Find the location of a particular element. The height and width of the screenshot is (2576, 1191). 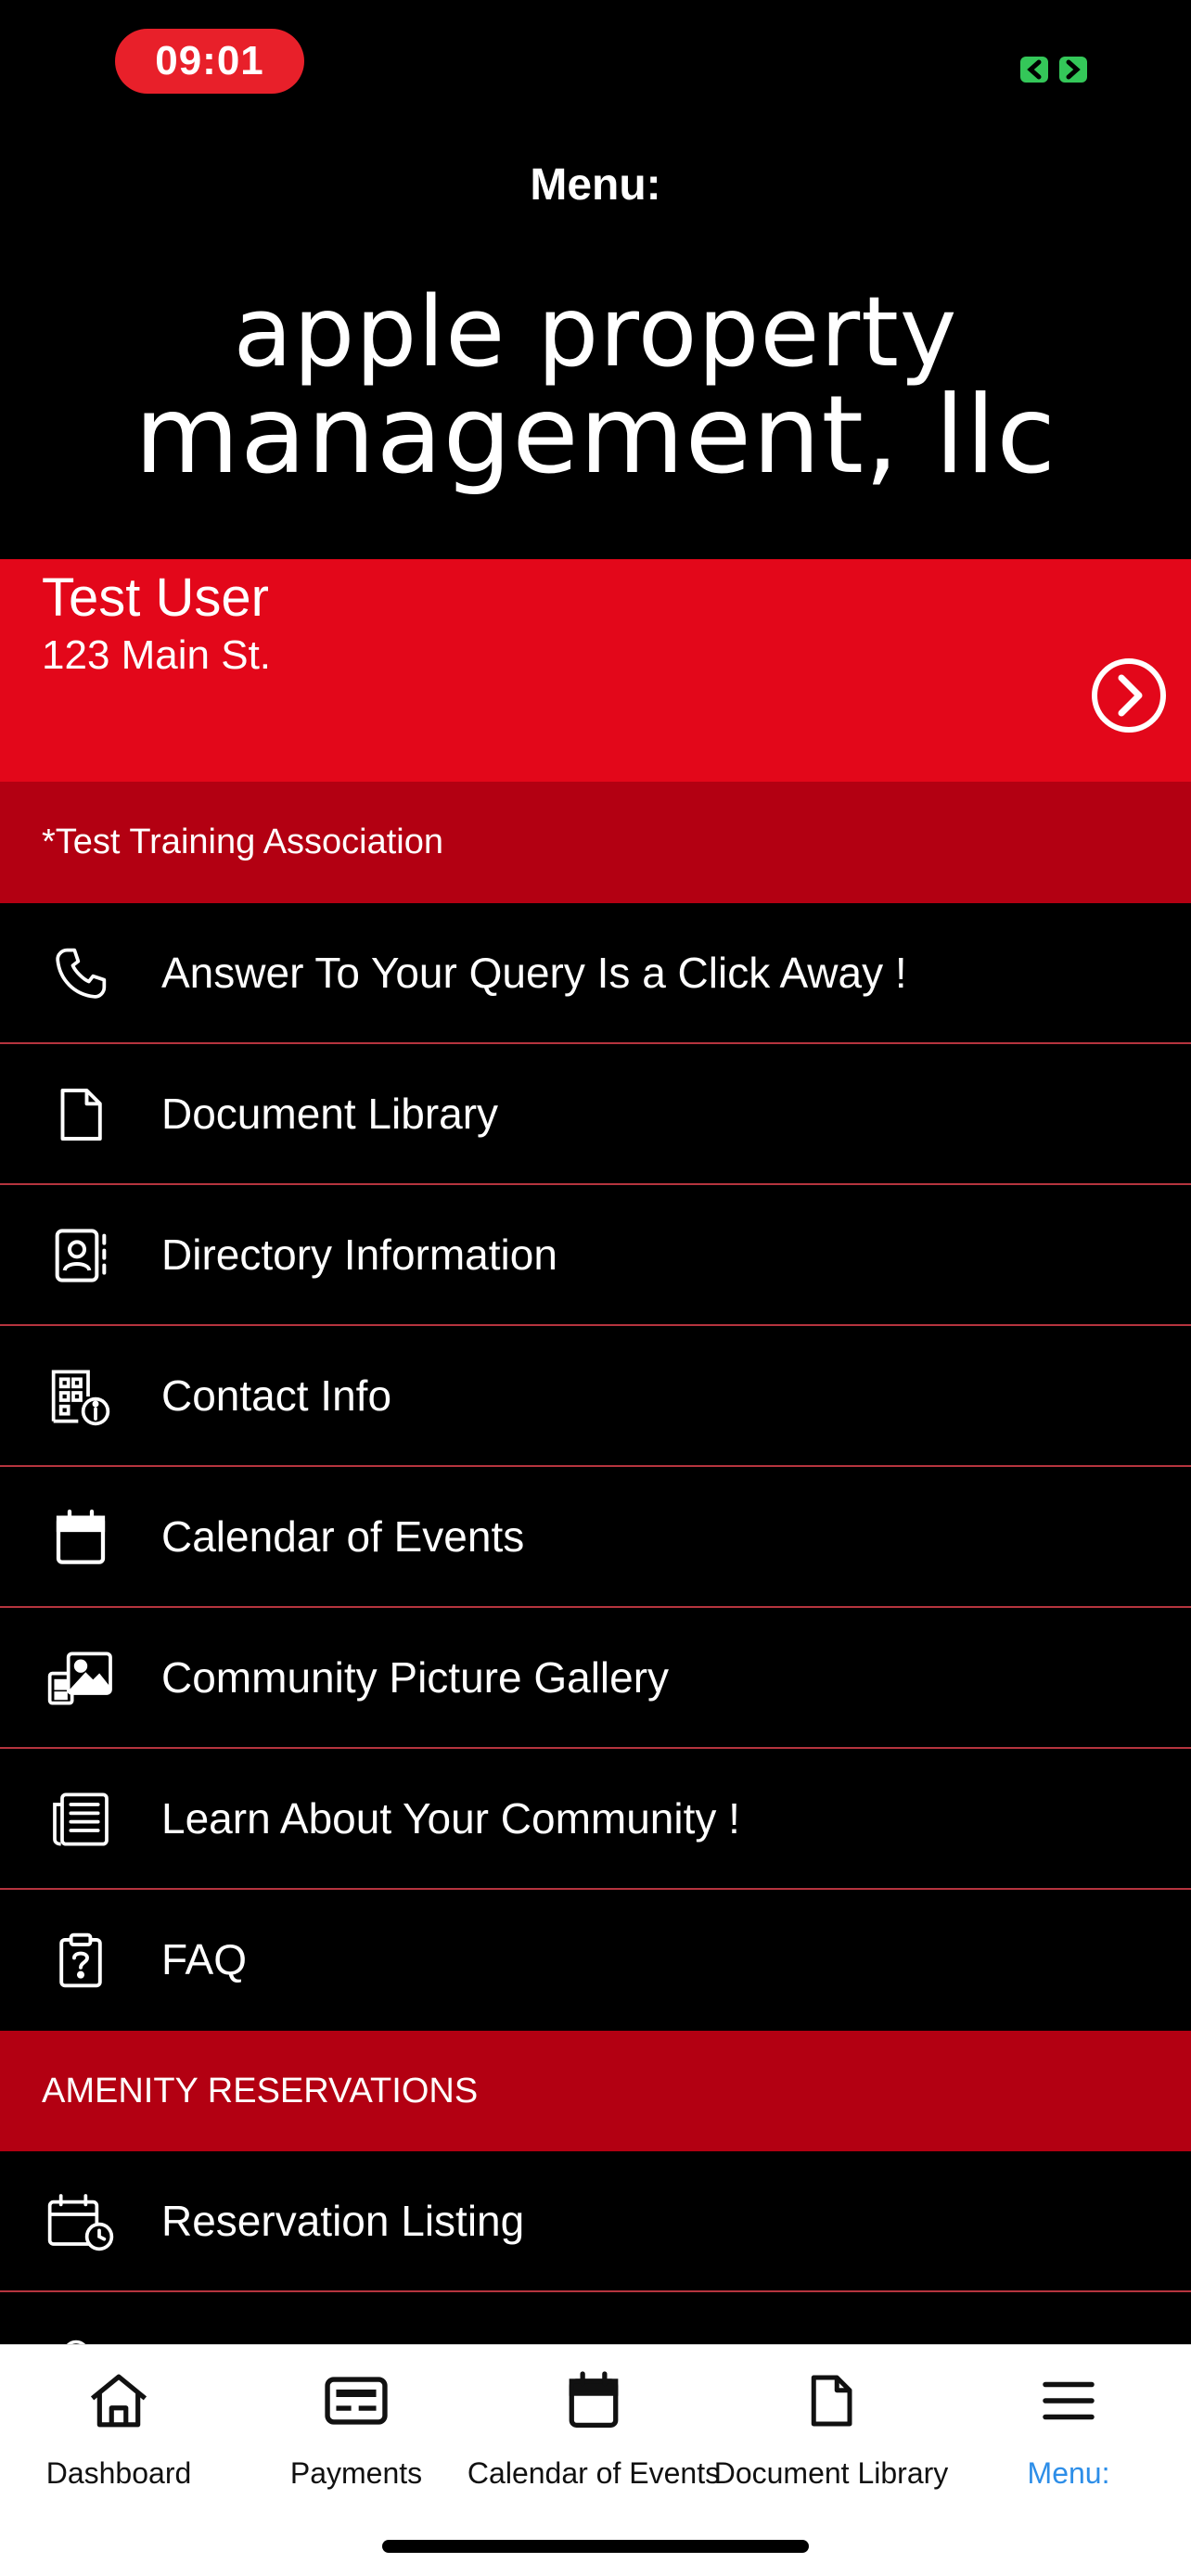

menu-item-directory-information: Directory Information is located at coordinates (595, 1256).